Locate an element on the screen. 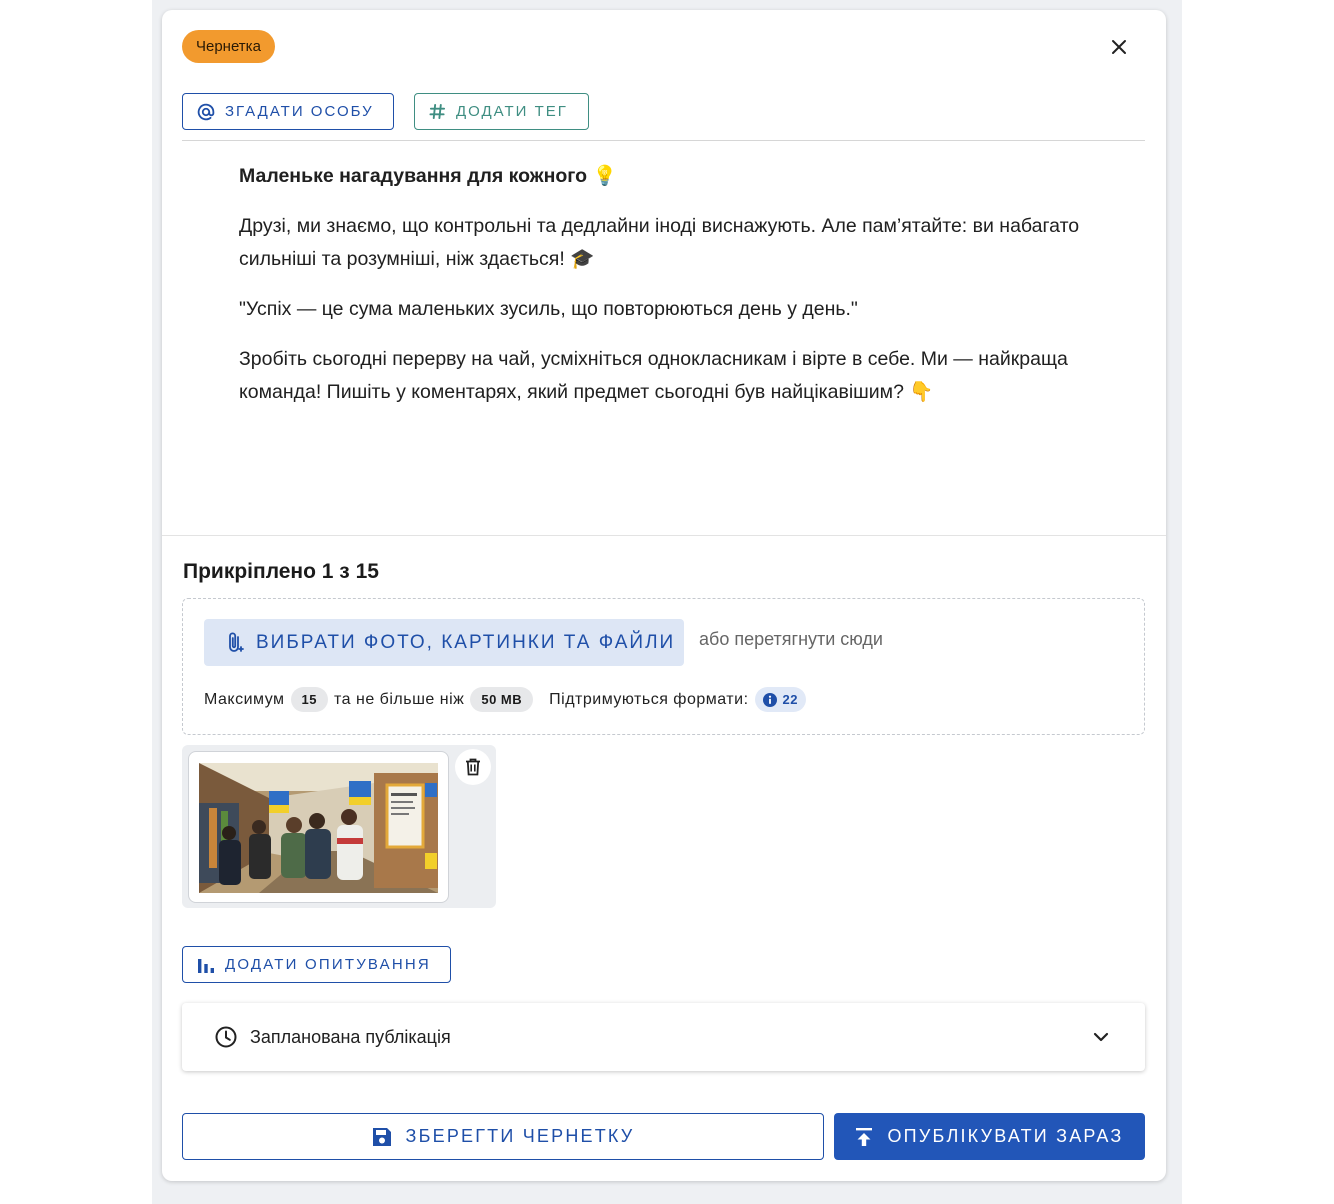  trash-icon is located at coordinates (473, 767).